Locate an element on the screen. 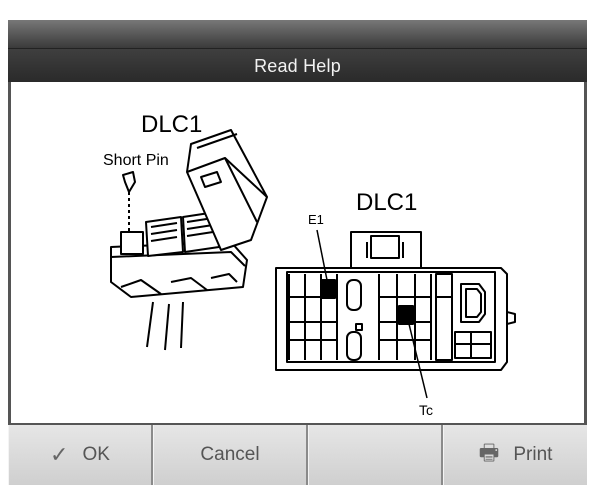 The height and width of the screenshot is (485, 595). button-bar: ✓ OK Cancel 🖶 Print is located at coordinates (297, 455).